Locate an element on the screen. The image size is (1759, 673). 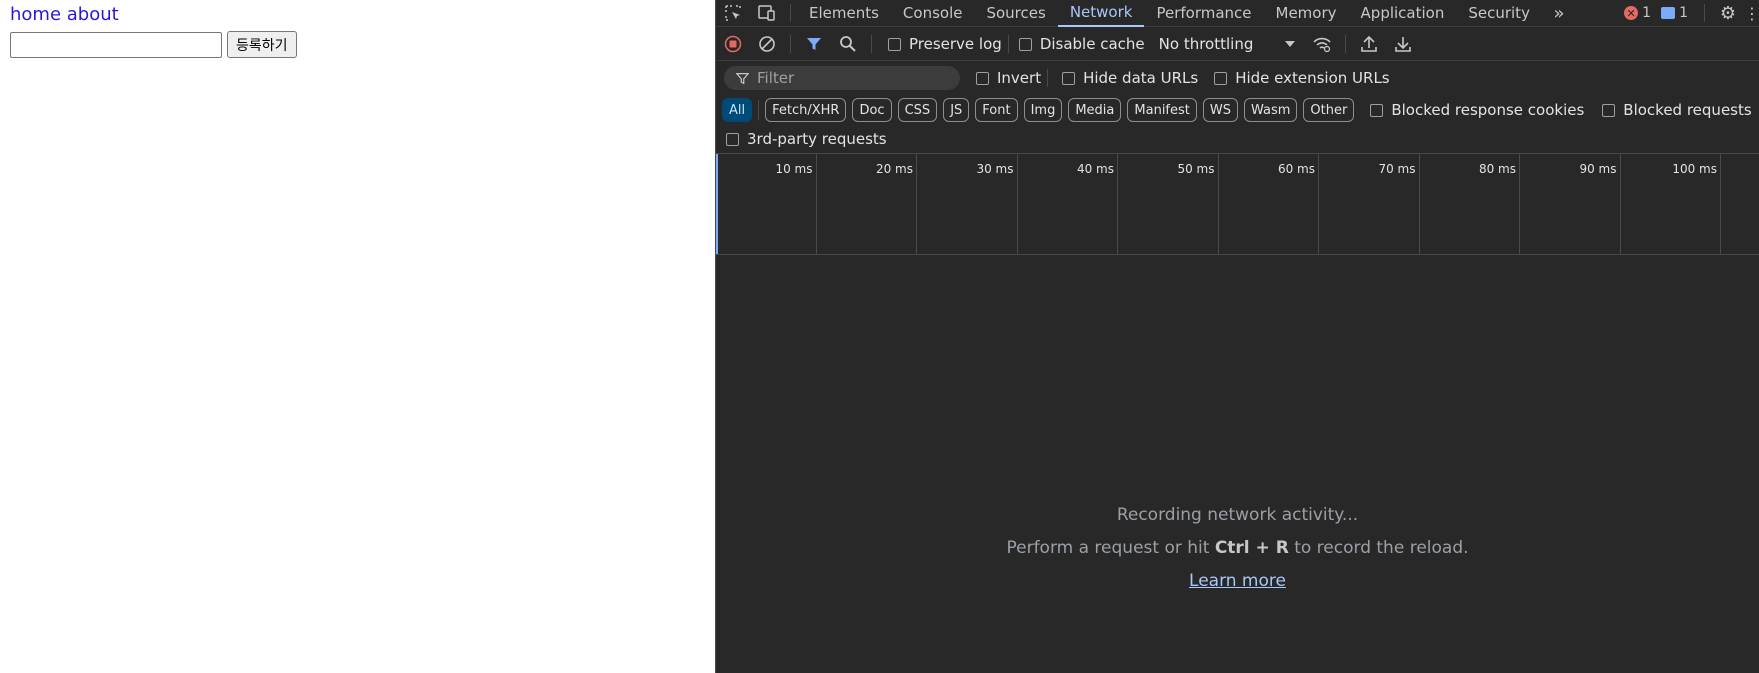
preserve-log-checkbox: Preserve log is located at coordinates (945, 44).